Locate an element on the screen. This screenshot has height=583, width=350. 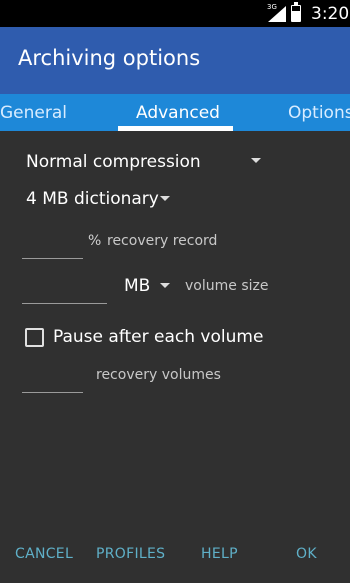
tab-general: General is located at coordinates (33, 113).